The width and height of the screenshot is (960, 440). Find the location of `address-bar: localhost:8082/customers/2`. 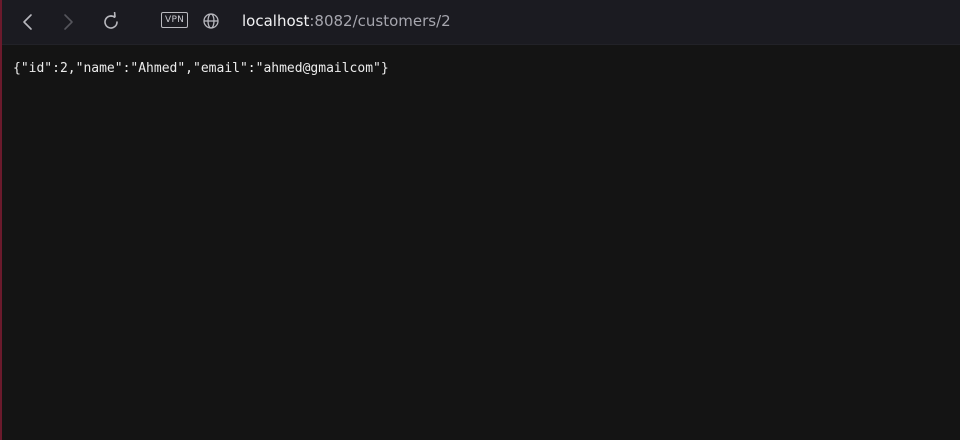

address-bar: localhost:8082/customers/2 is located at coordinates (346, 21).